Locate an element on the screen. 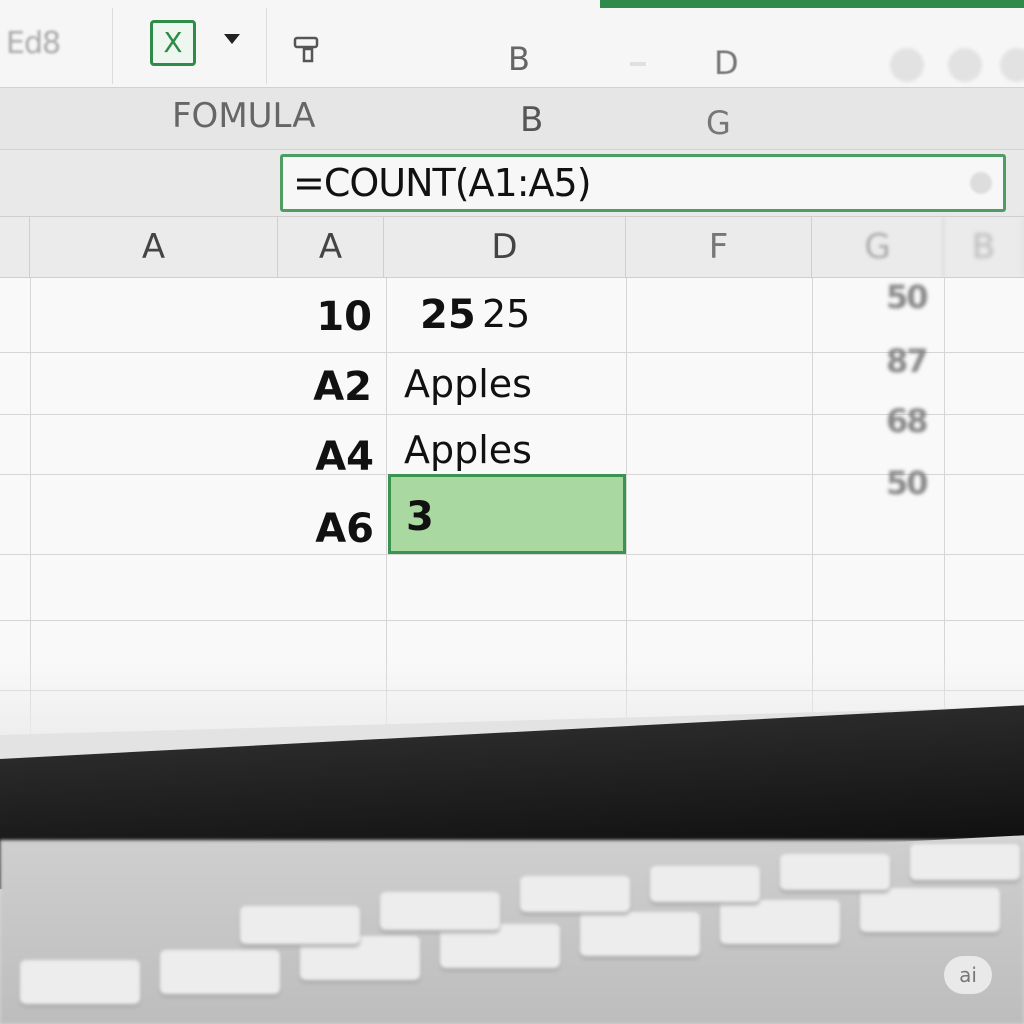  title-accent-strip is located at coordinates (812, 4).